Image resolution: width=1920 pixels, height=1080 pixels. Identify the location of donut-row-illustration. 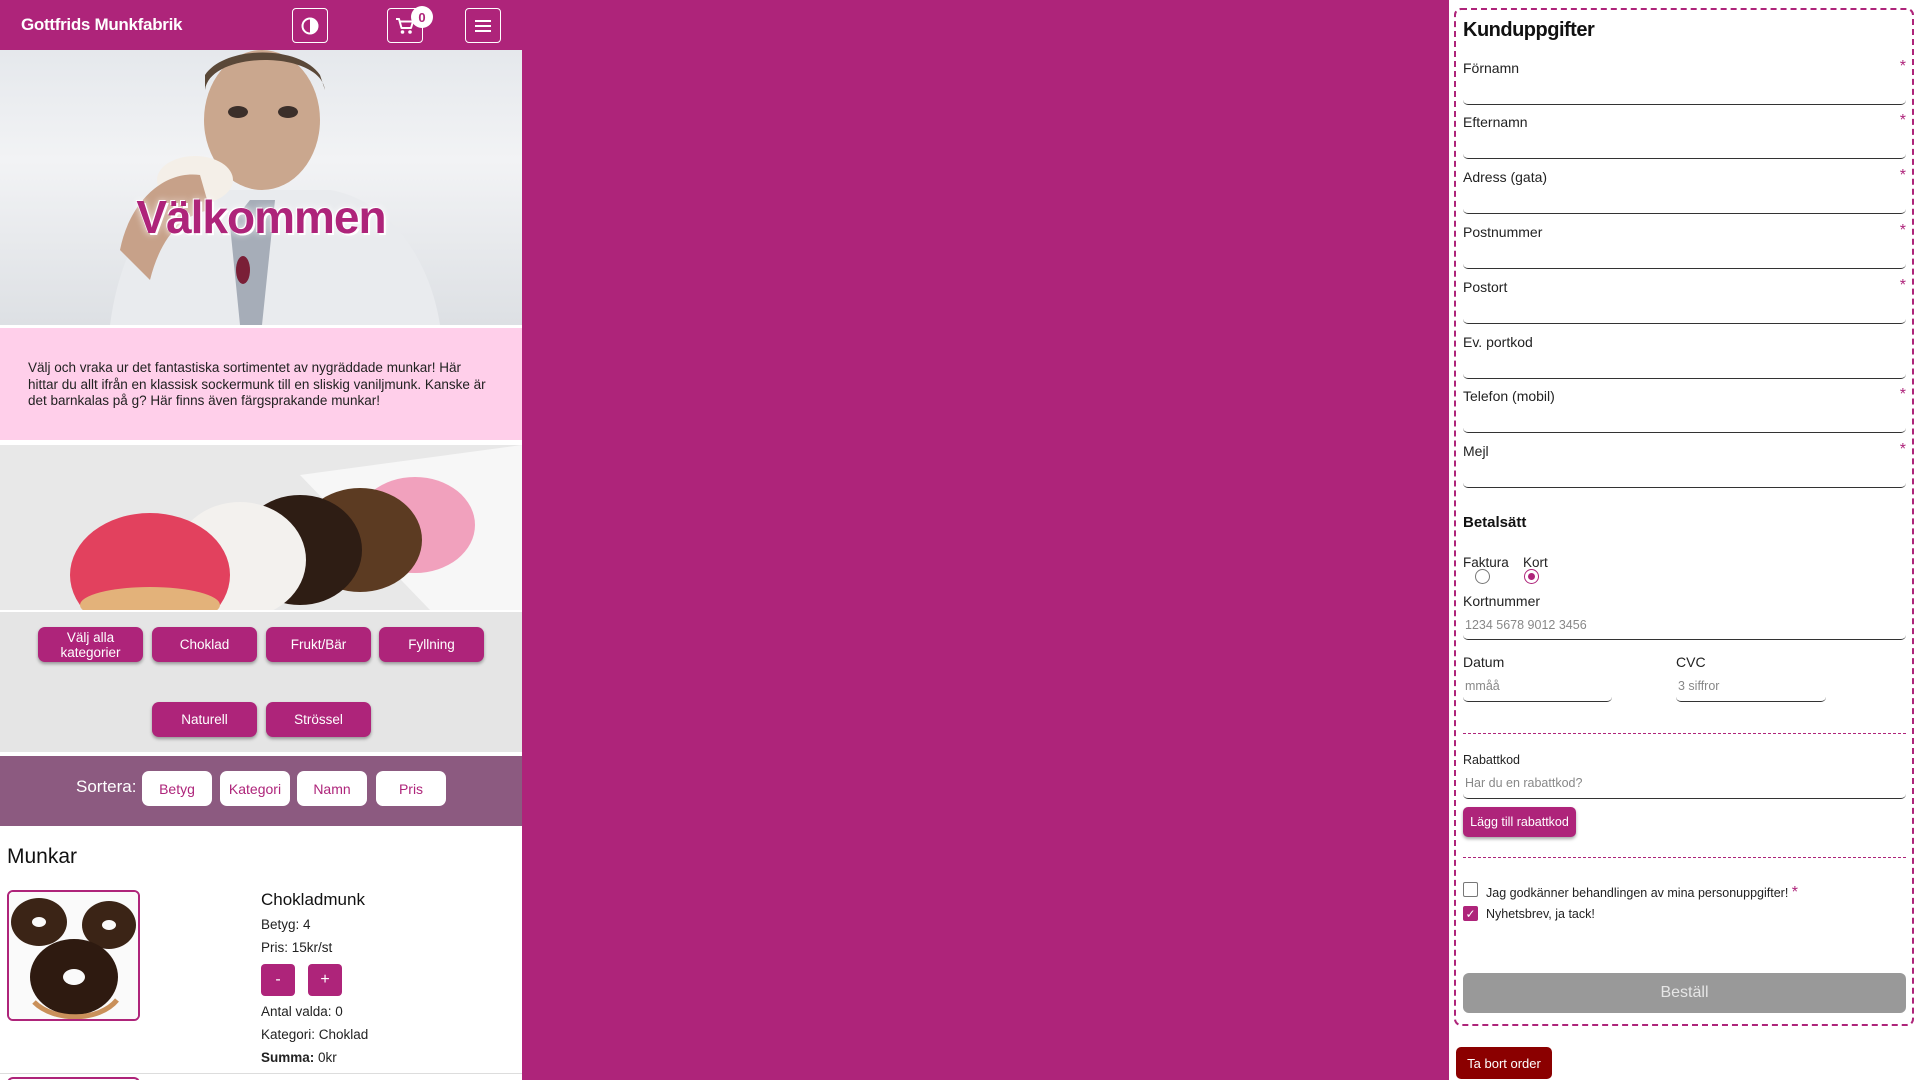
(261, 527).